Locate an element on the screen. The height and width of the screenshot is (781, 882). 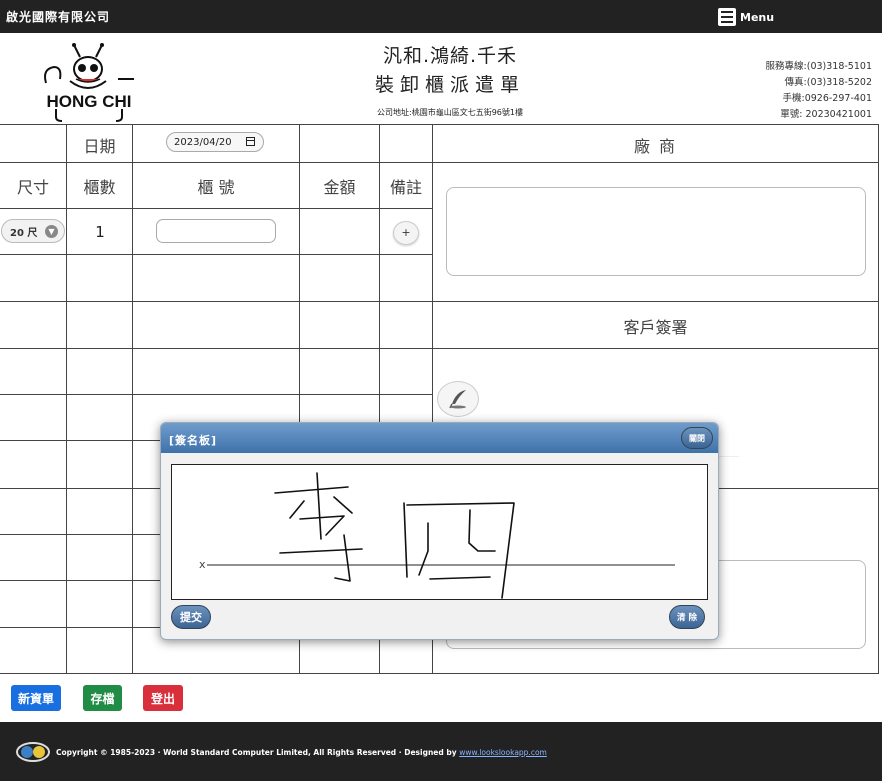
quill-pen-icon is located at coordinates (457, 399).